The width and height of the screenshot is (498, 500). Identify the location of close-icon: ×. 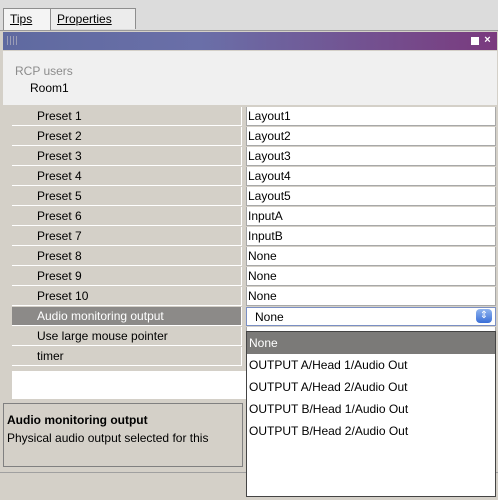
(487, 40).